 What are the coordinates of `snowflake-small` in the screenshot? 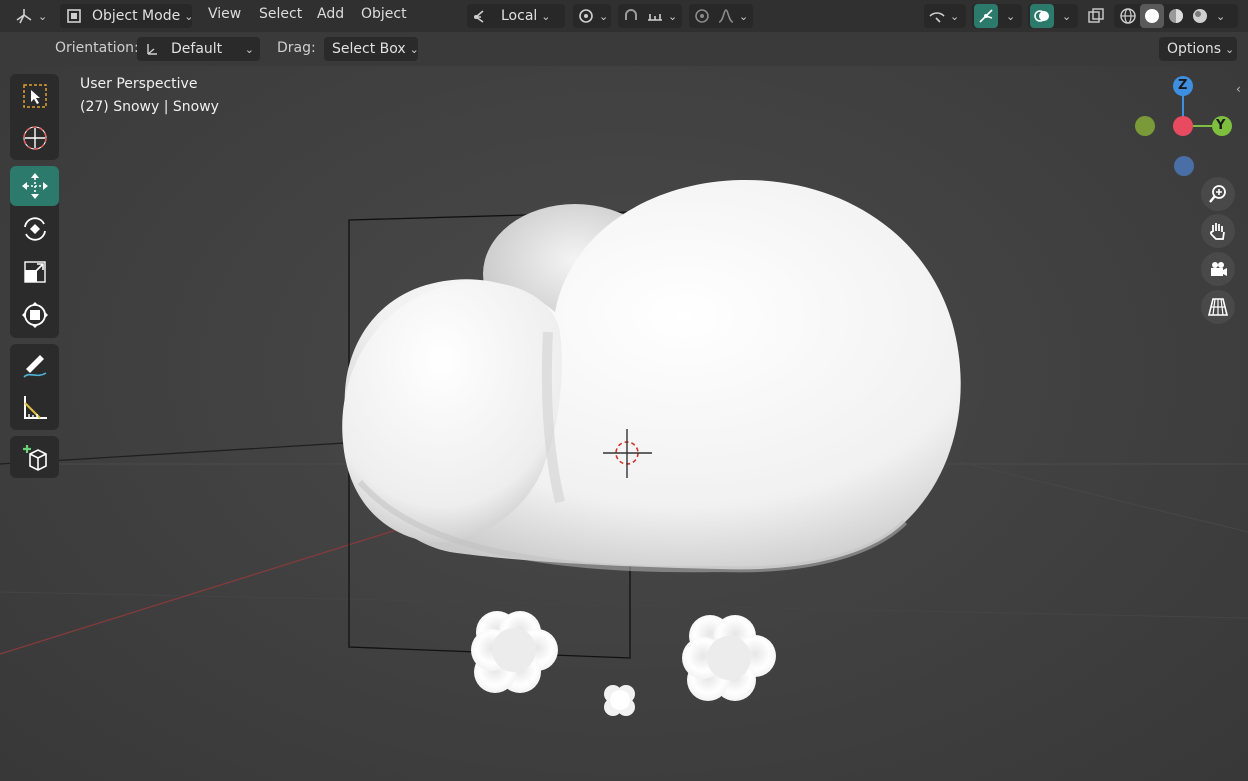 It's located at (619, 700).